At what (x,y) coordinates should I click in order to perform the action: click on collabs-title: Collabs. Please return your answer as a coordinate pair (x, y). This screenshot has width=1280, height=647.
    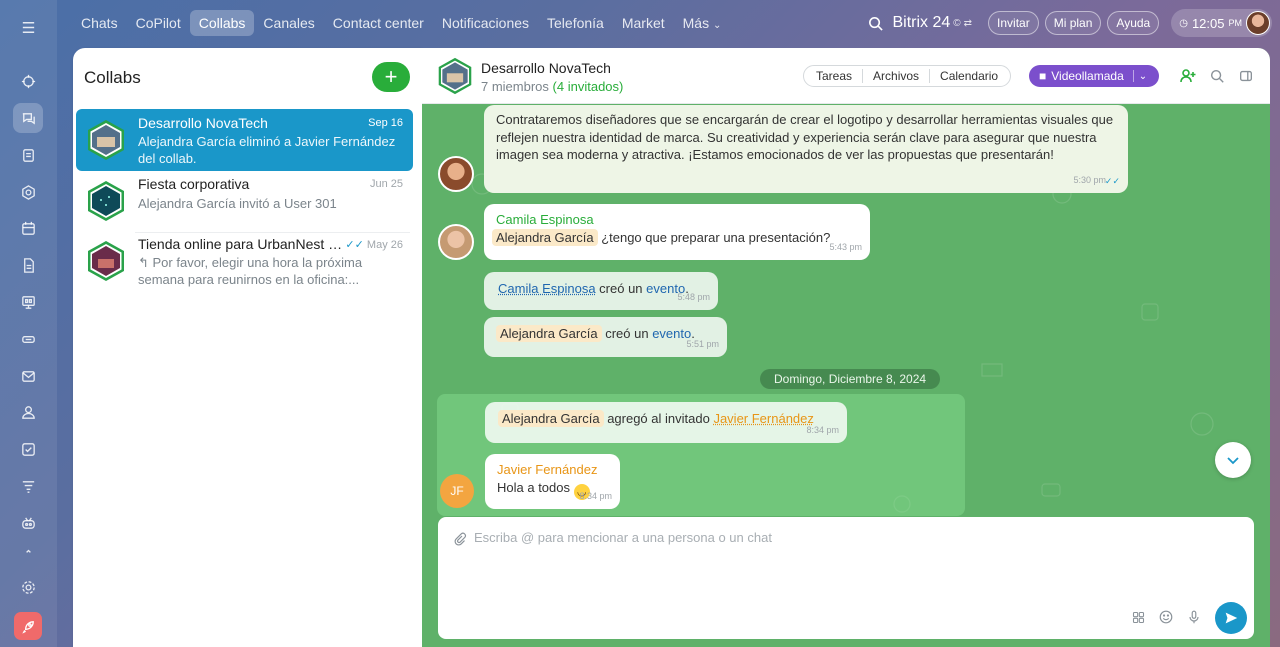
    Looking at the image, I should click on (112, 77).